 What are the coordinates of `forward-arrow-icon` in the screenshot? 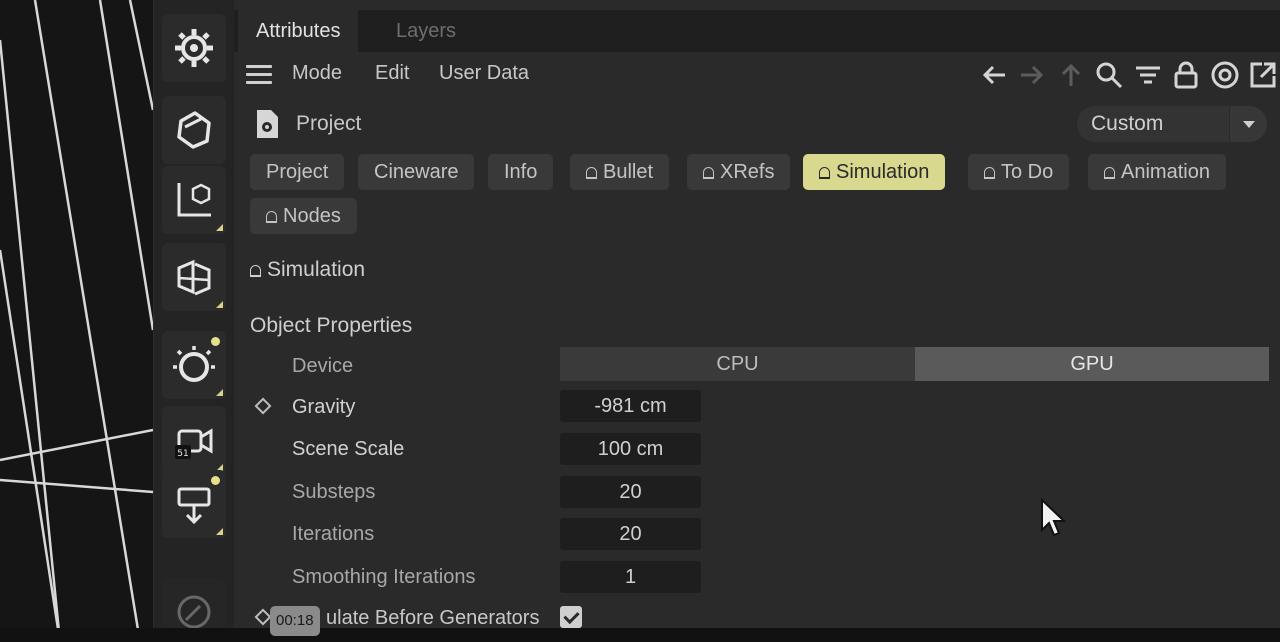 It's located at (1032, 75).